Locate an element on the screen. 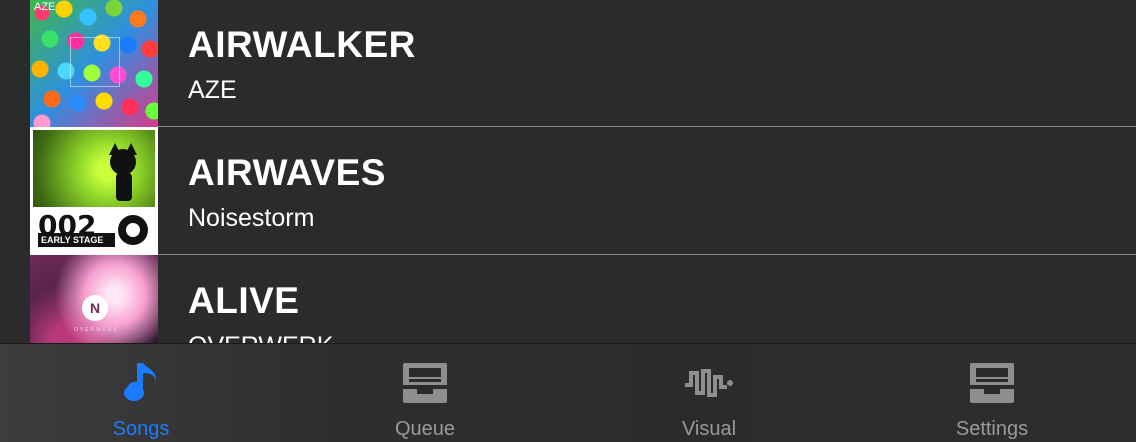 The width and height of the screenshot is (1136, 442). album-stage-label: EARLY STAGE is located at coordinates (76, 240).